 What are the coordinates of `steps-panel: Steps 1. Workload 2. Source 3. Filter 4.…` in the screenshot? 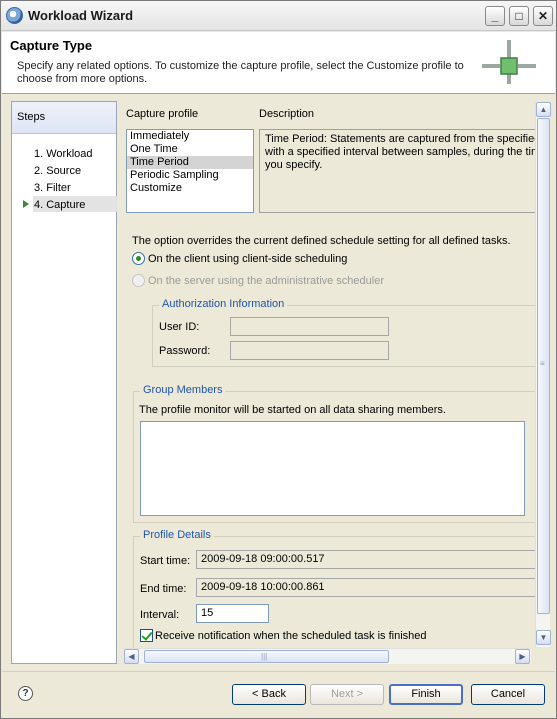 It's located at (64, 382).